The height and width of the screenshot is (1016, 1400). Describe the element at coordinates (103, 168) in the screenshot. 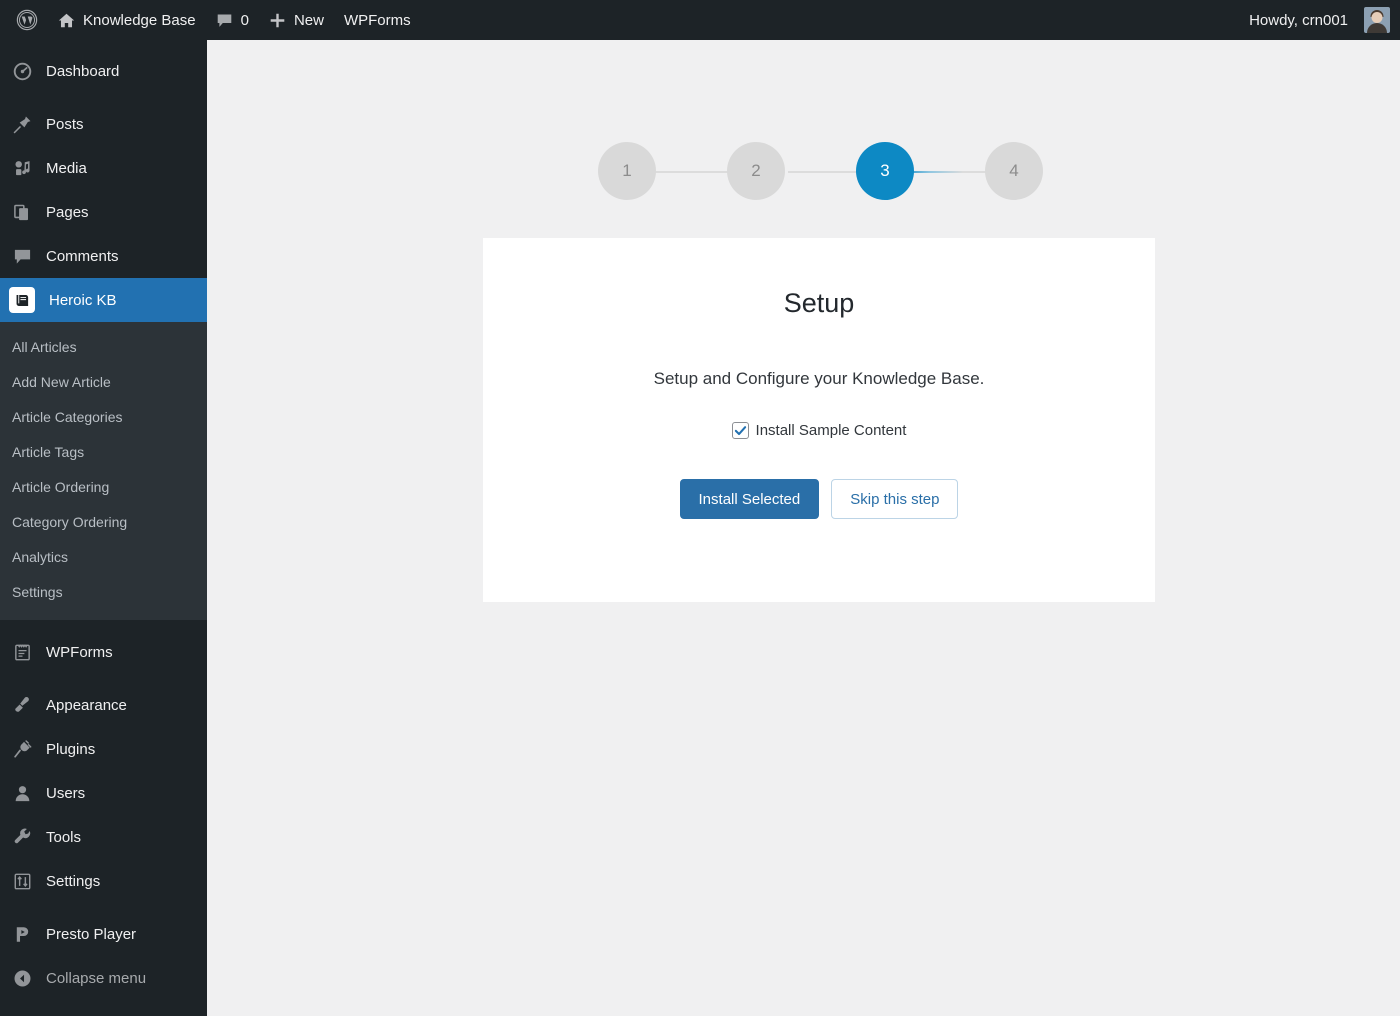

I see `sidebar-item-media: Media` at that location.